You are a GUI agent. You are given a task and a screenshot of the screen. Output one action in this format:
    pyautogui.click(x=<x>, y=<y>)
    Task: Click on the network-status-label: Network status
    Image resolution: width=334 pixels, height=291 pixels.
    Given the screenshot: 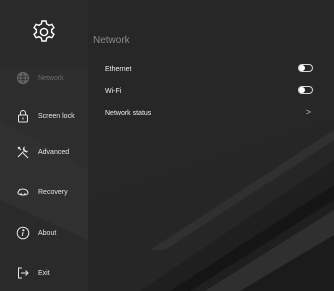 What is the action you would take?
    pyautogui.click(x=128, y=113)
    